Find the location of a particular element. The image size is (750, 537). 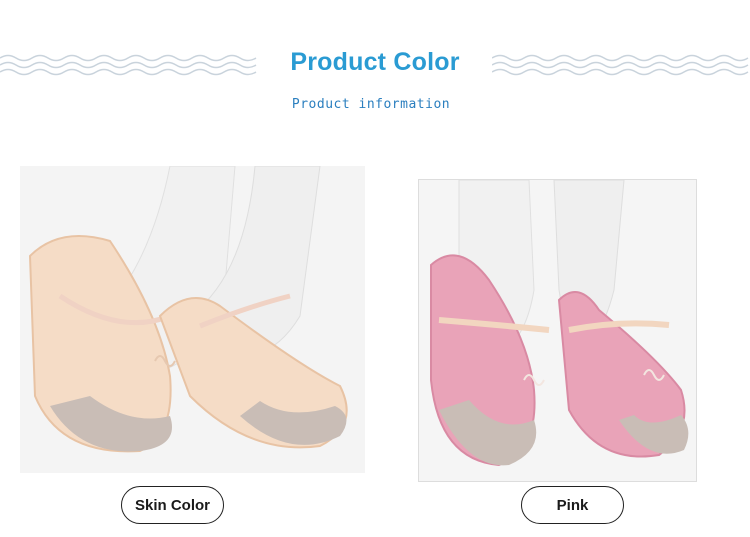

page-subtitle: Product information is located at coordinates (371, 104).